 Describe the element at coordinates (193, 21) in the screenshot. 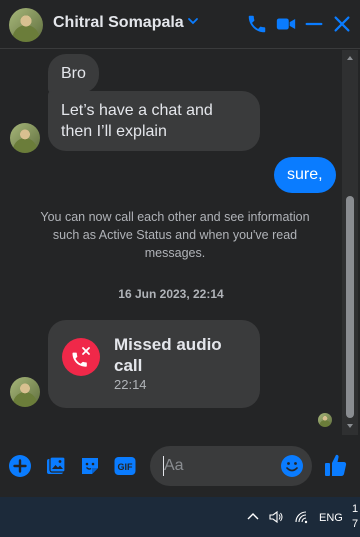

I see `chevron-down-icon` at that location.